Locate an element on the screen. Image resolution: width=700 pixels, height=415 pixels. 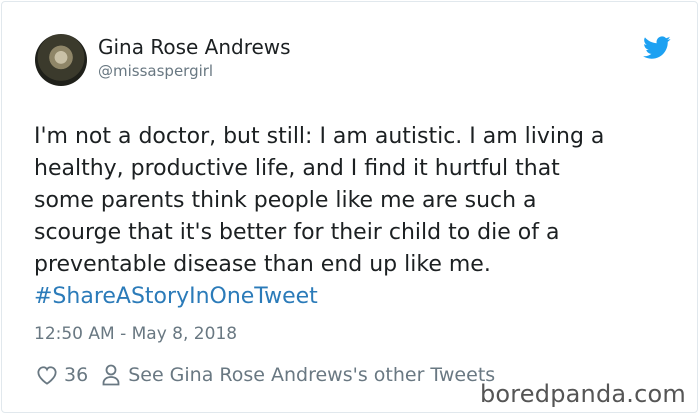
author-handle: @missaspergirl is located at coordinates (155, 71).